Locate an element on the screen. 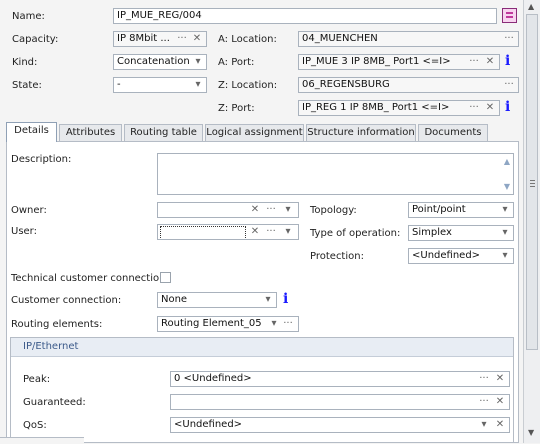  a-port-field: IP_MUE 3 IP 8MB_ Port1 <=I> ··· ✕ is located at coordinates (399, 62).